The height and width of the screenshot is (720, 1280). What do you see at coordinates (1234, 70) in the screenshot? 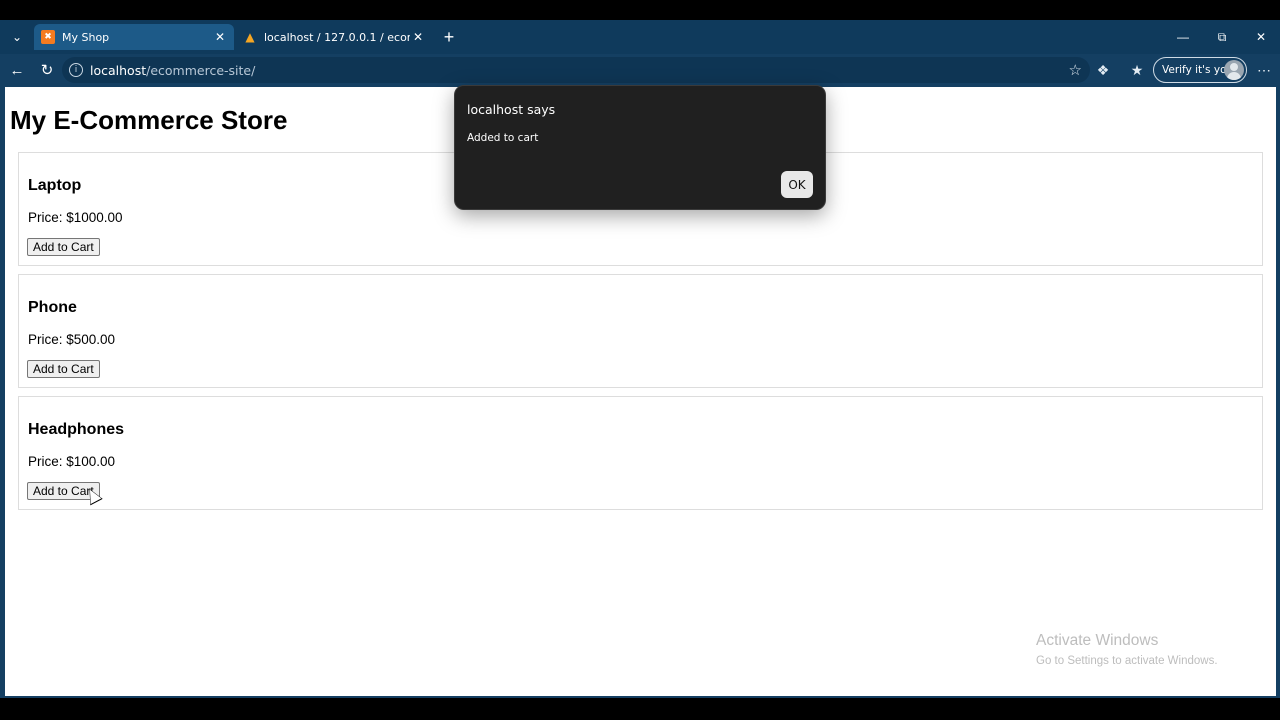
I see `avatar` at bounding box center [1234, 70].